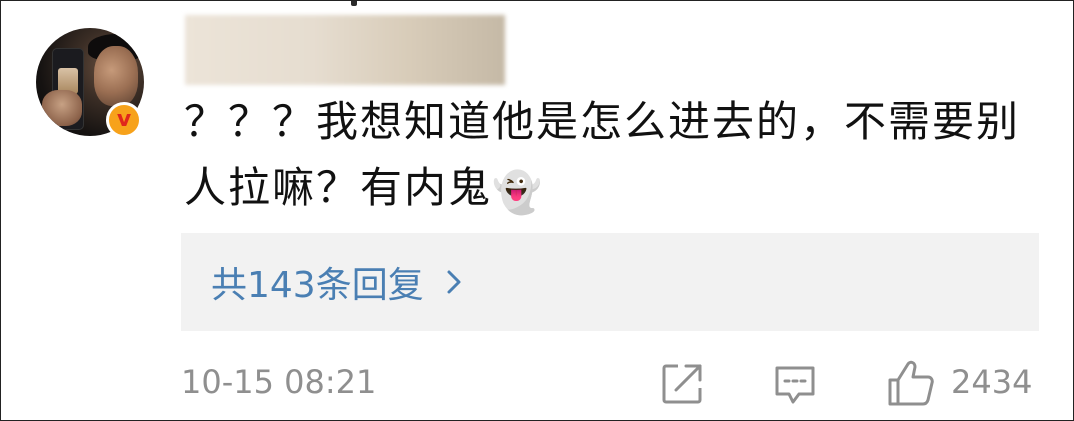 Image resolution: width=1074 pixels, height=421 pixels. I want to click on comment-line-2-text: 人拉嘛？有内鬼, so click(338, 187).